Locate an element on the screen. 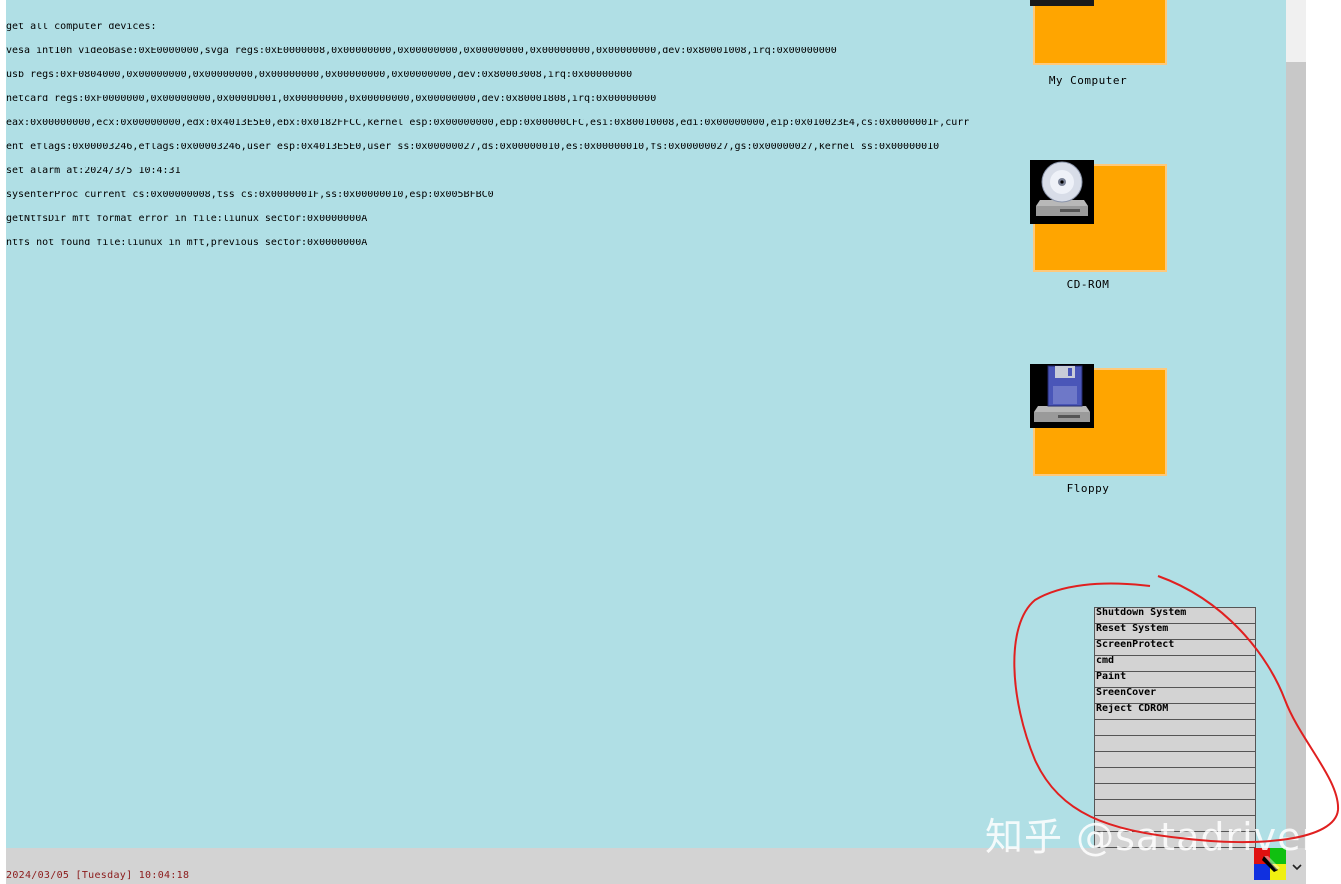 The image size is (1341, 884). chevron-down-icon is located at coordinates (1297, 867).